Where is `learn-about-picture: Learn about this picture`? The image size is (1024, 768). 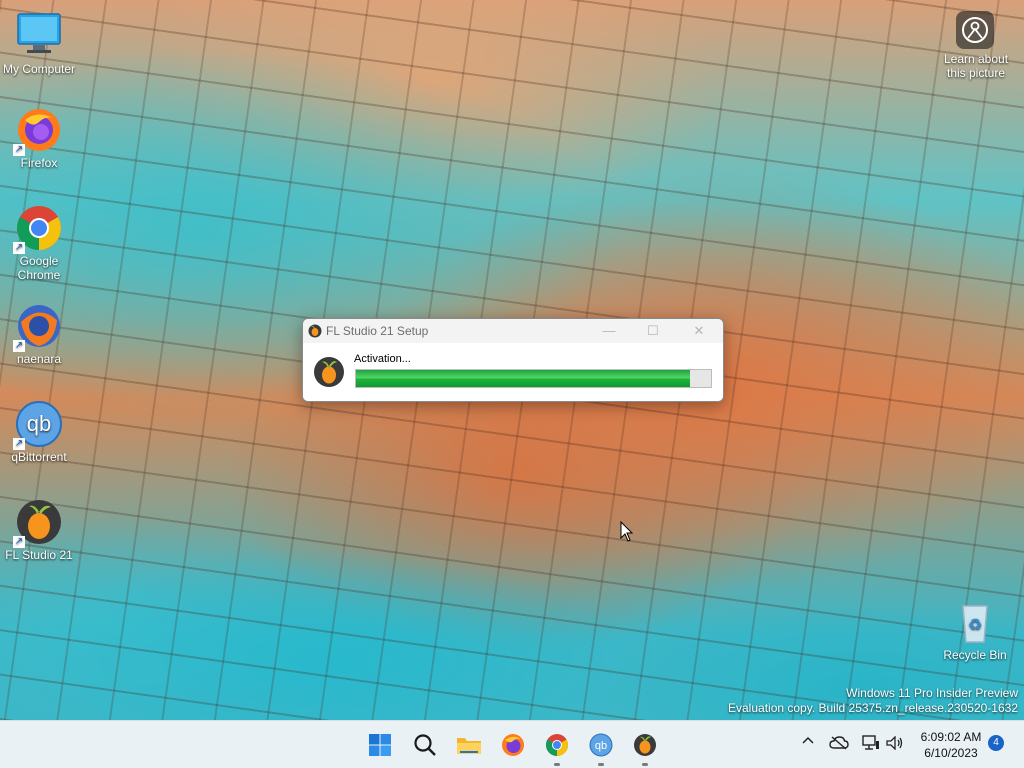
learn-about-picture: Learn about this picture is located at coordinates (975, 45).